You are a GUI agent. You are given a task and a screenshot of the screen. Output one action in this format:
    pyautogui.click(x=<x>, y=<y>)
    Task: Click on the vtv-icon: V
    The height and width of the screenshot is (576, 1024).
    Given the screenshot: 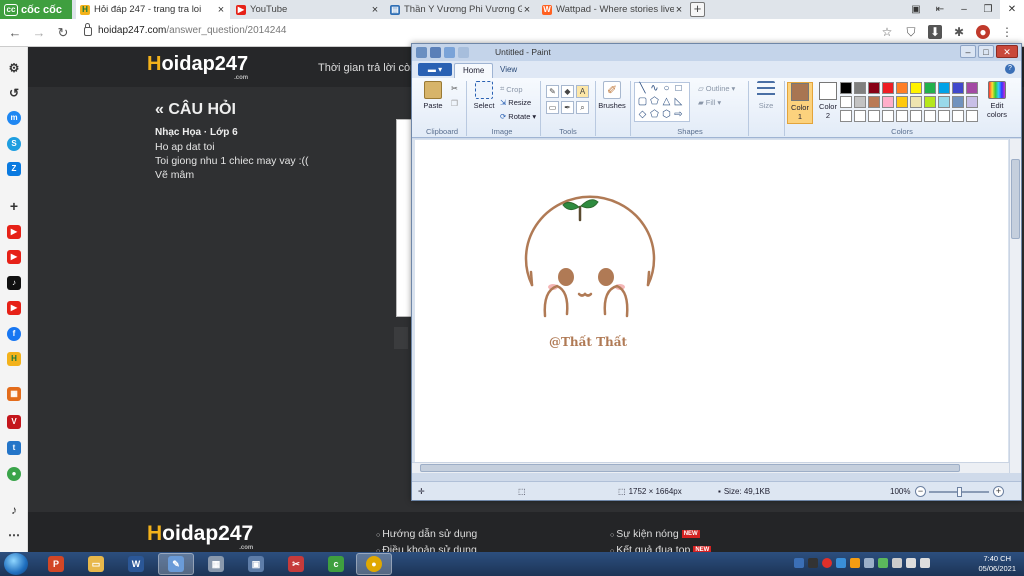 What is the action you would take?
    pyautogui.click(x=14, y=422)
    